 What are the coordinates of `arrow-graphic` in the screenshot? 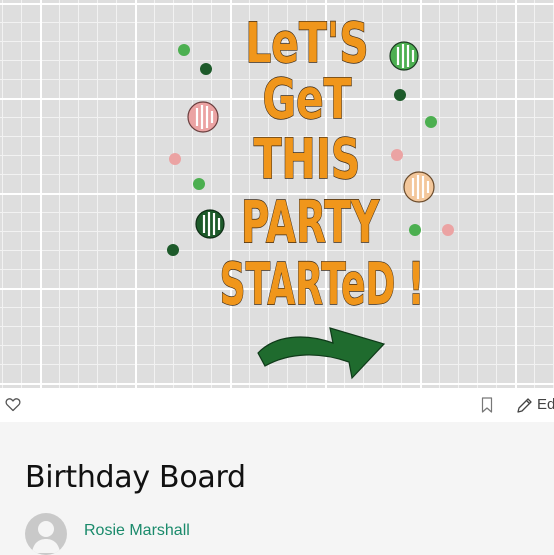 It's located at (321, 353).